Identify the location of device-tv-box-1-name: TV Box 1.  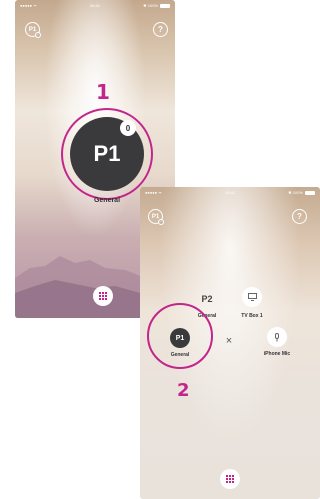
(252, 316).